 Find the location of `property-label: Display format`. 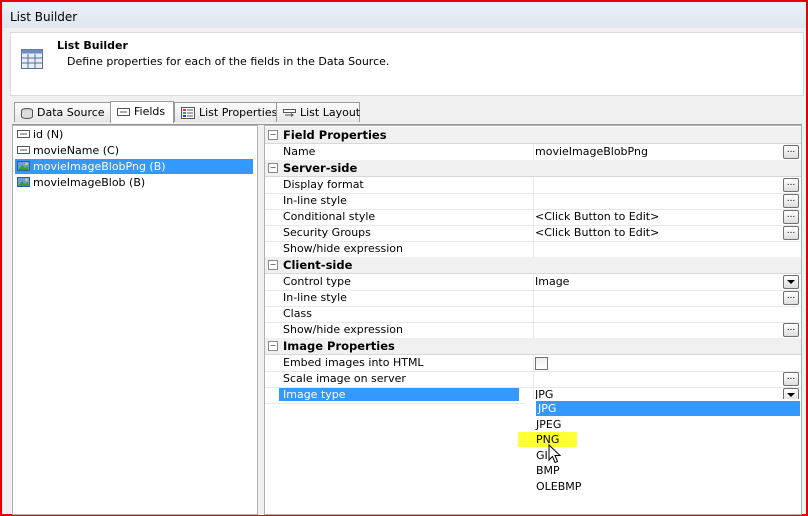

property-label: Display format is located at coordinates (323, 184).